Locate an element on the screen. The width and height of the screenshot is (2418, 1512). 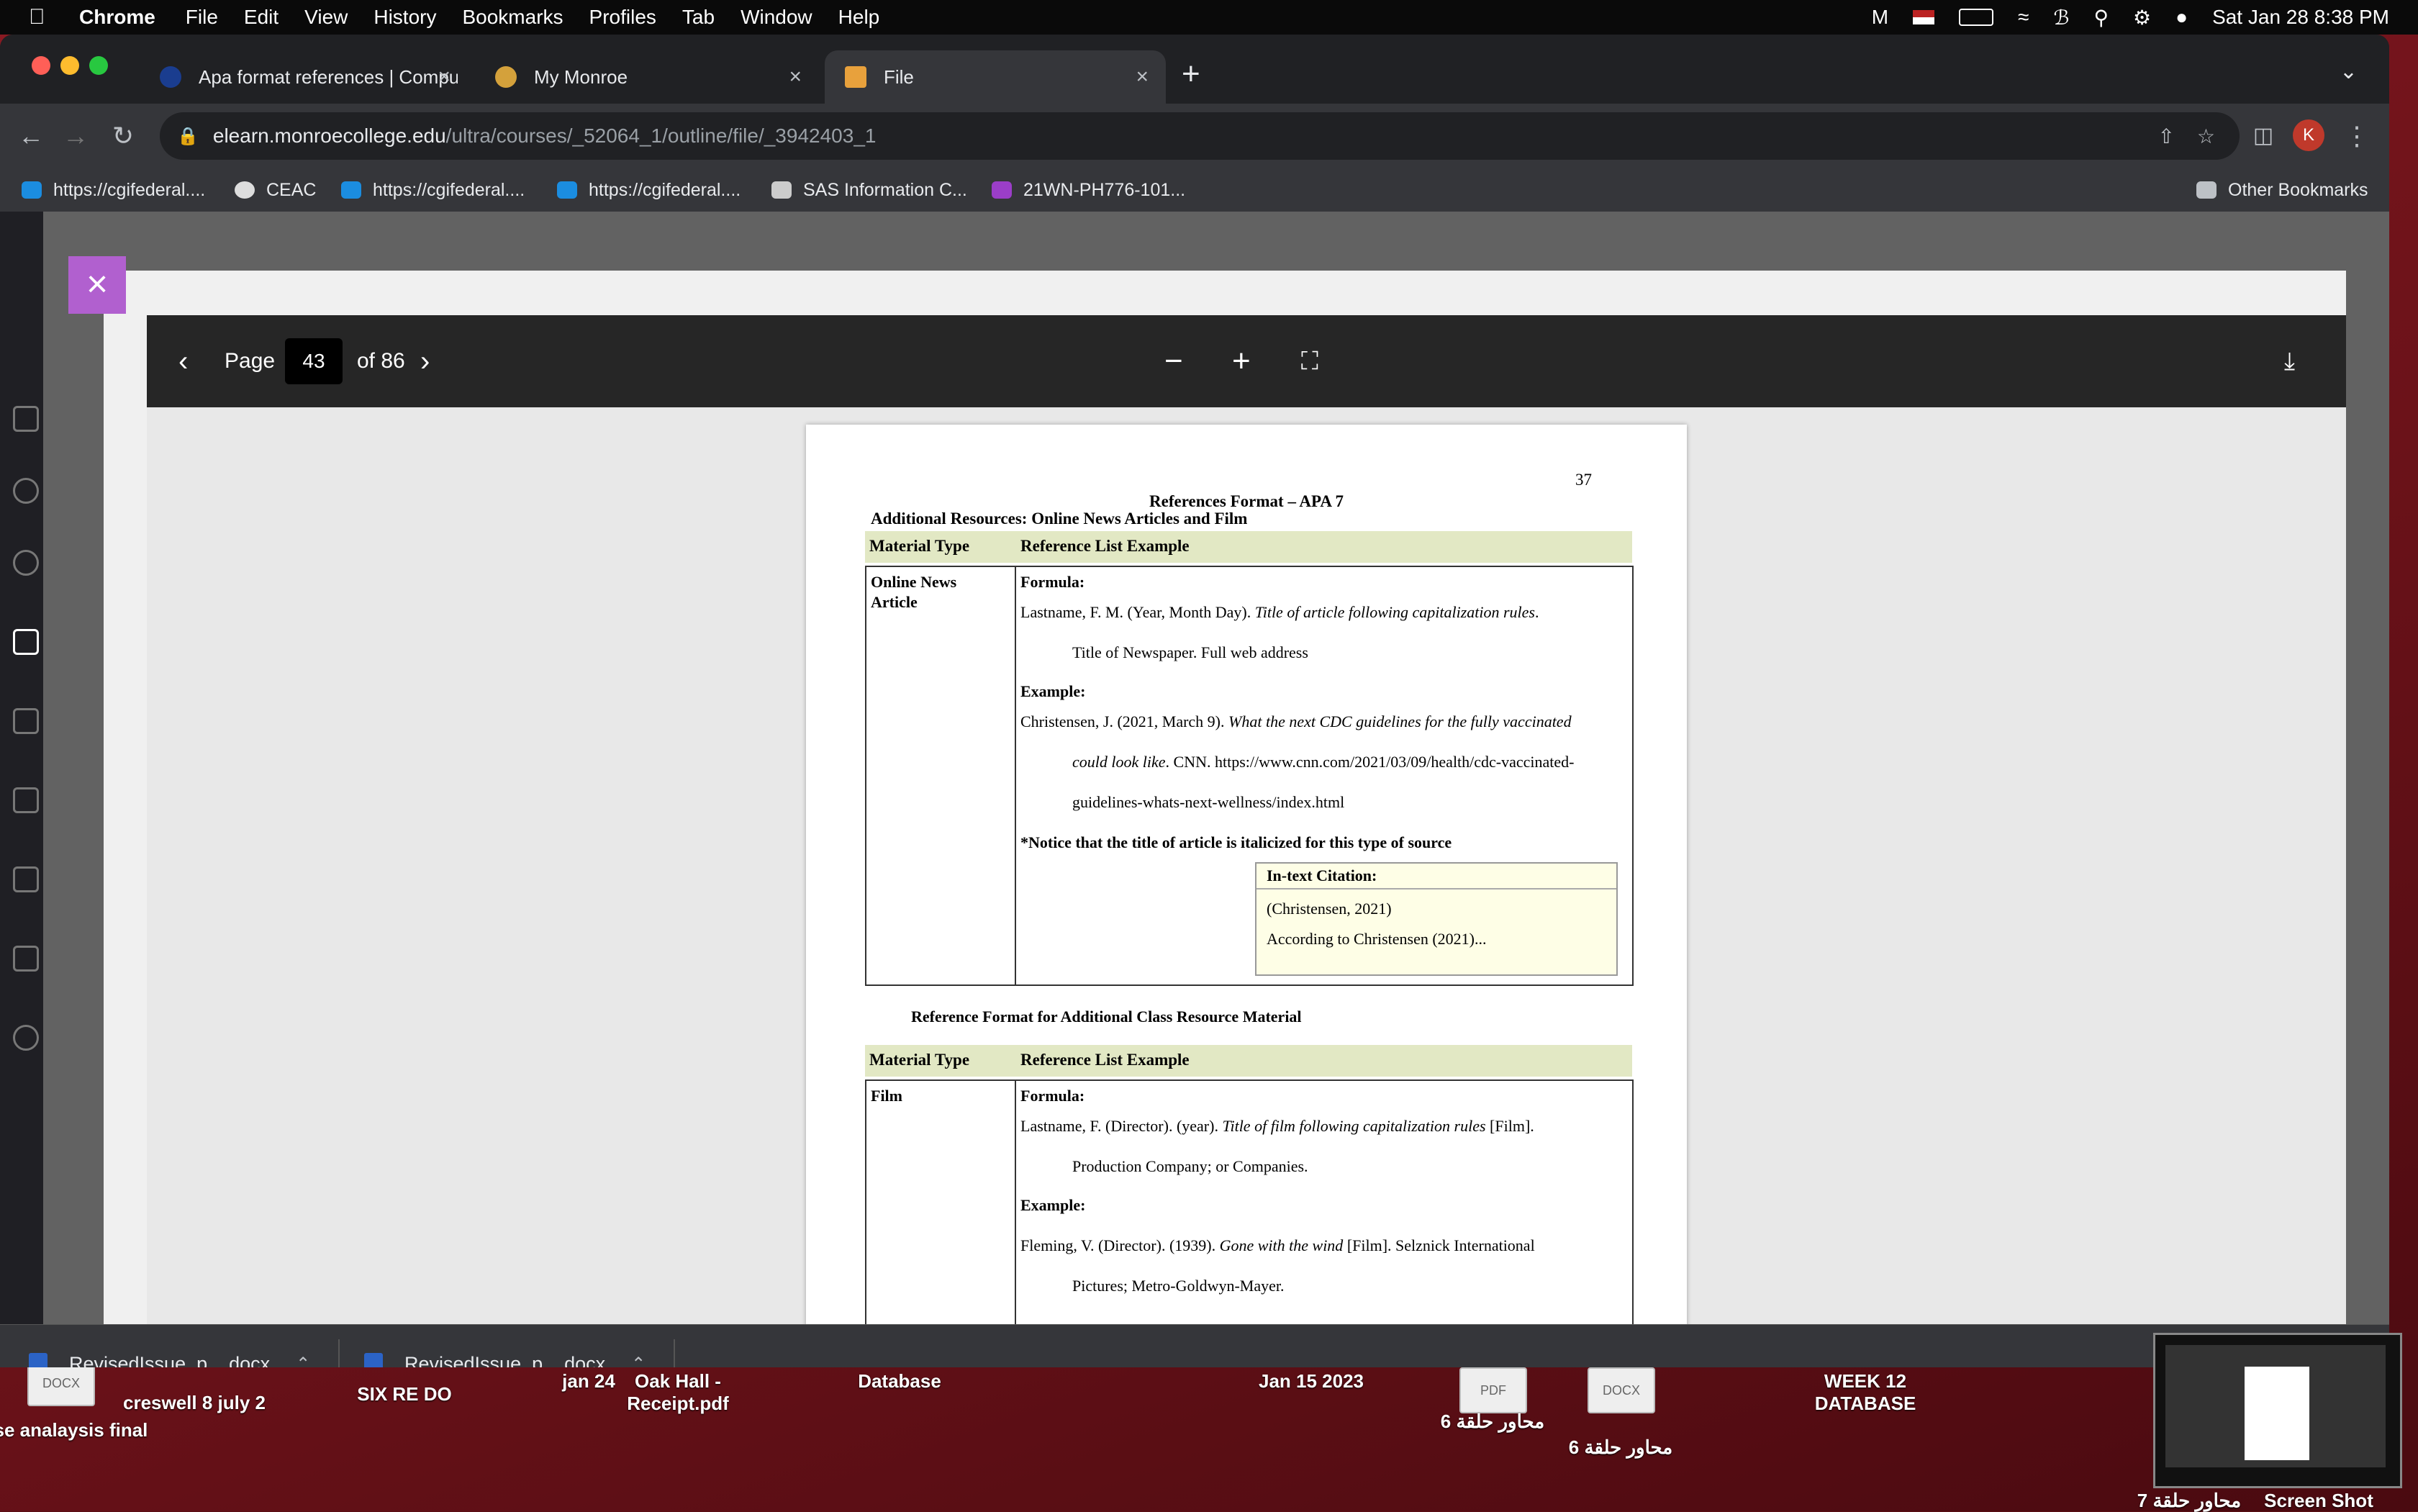
zoom-window-icon is located at coordinates (98, 65).